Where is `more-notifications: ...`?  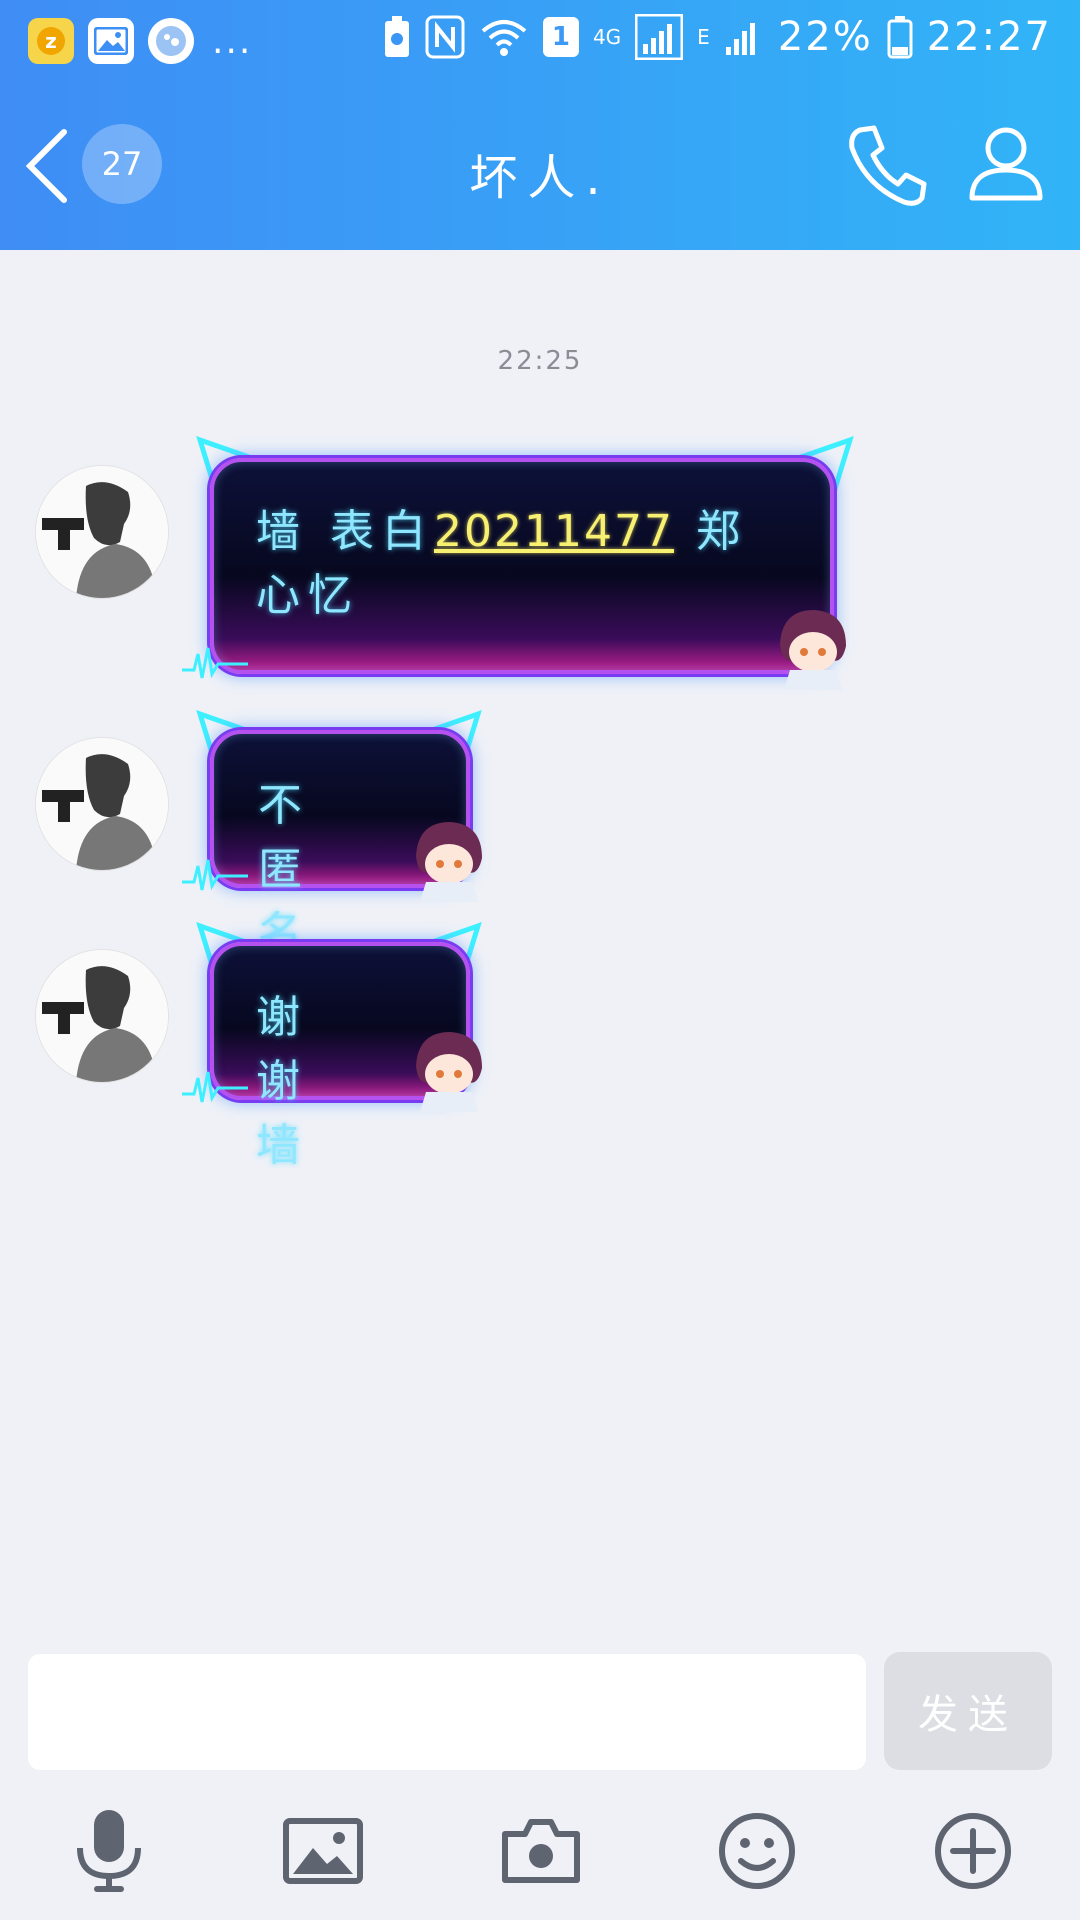 more-notifications: ... is located at coordinates (232, 41).